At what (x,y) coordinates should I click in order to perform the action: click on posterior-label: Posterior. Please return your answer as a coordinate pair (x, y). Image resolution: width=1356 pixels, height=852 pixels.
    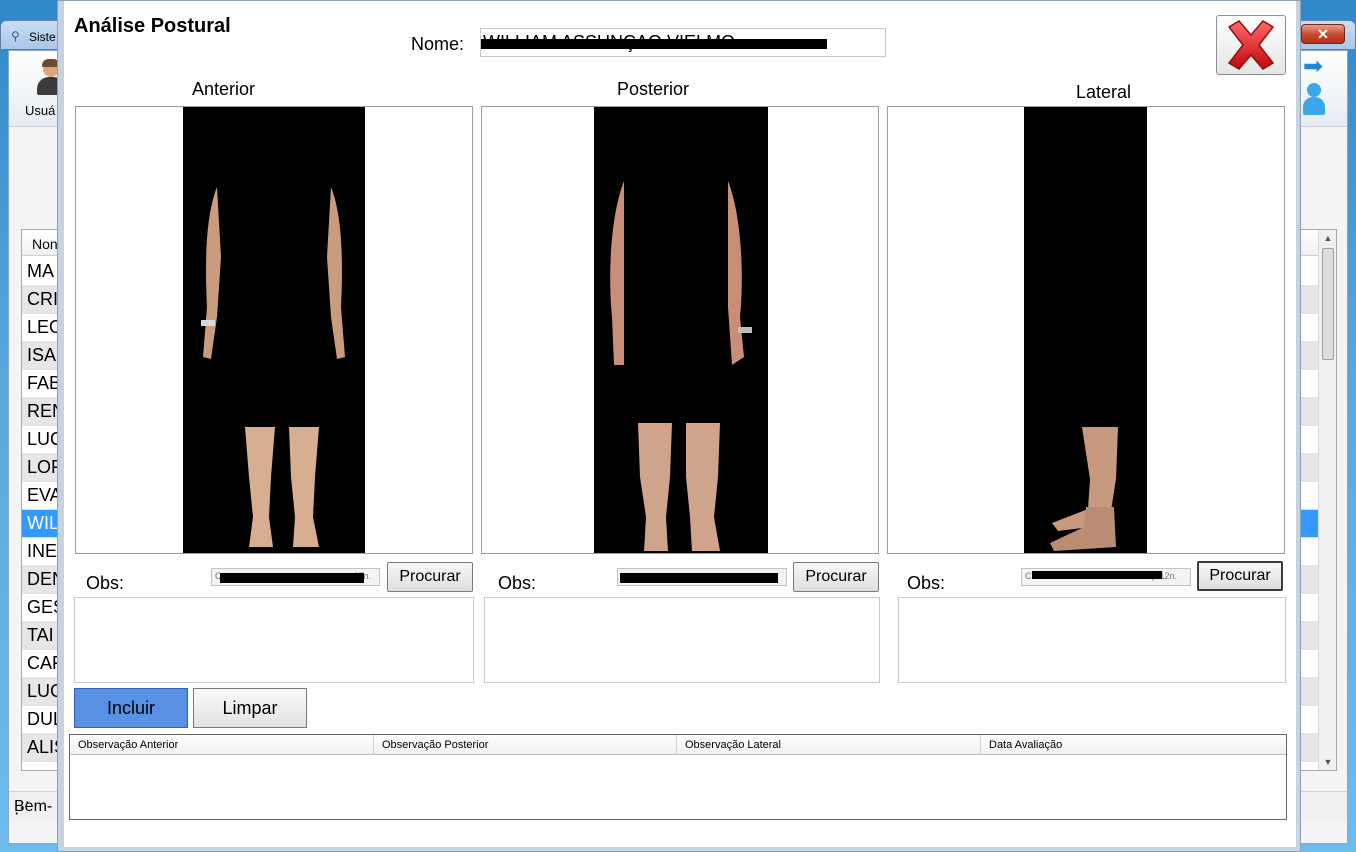
    Looking at the image, I should click on (653, 89).